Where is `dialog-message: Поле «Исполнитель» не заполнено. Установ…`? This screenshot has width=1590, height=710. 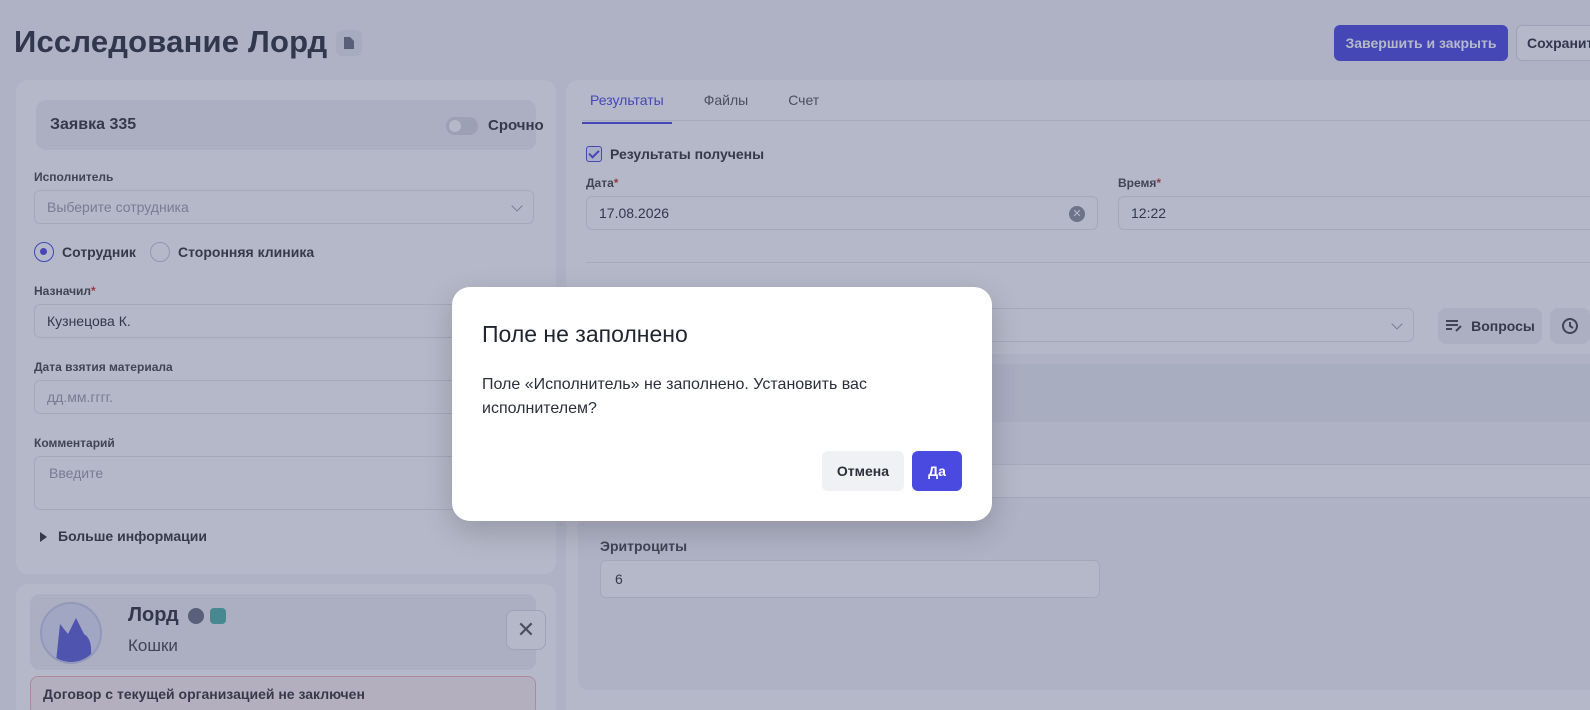
dialog-message: Поле «Исполнитель» не заполнено. Установ… is located at coordinates (674, 396).